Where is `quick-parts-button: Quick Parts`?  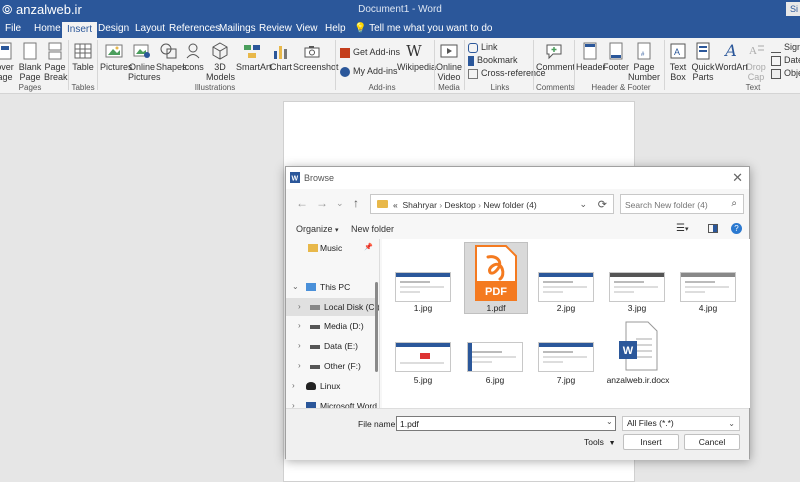
quick-parts-button: Quick Parts is located at coordinates (703, 62).